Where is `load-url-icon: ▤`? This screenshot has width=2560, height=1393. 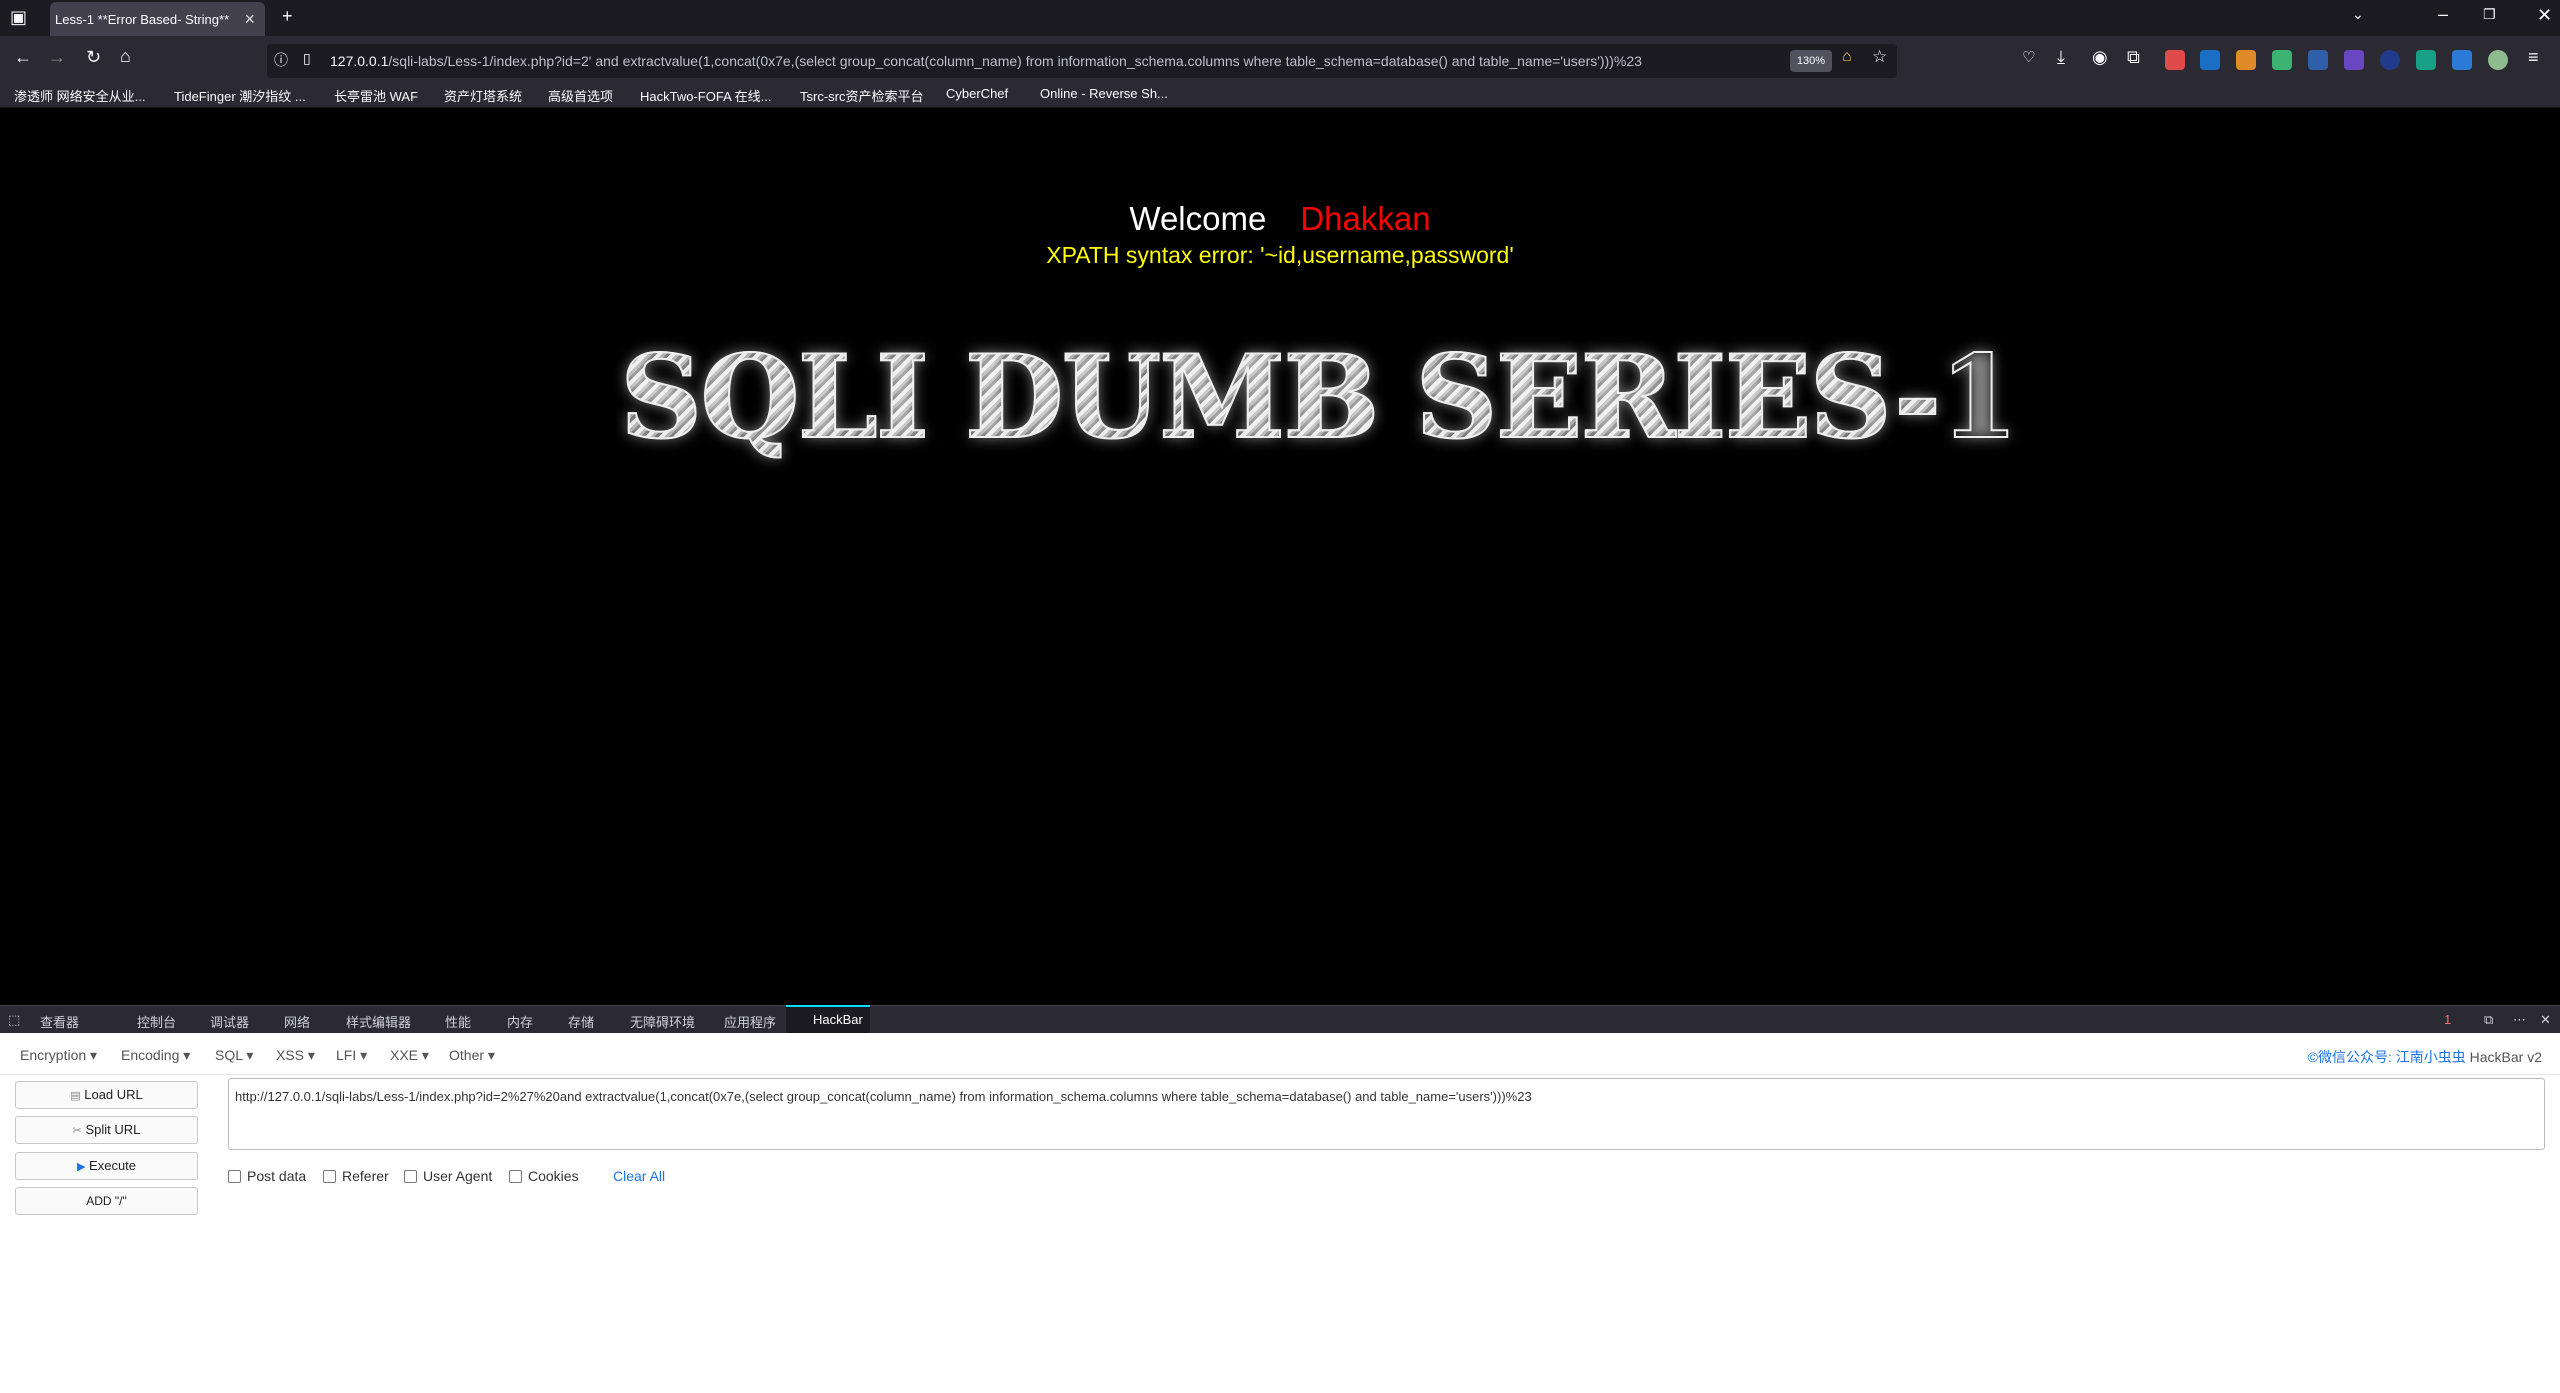
load-url-icon: ▤ is located at coordinates (75, 1096).